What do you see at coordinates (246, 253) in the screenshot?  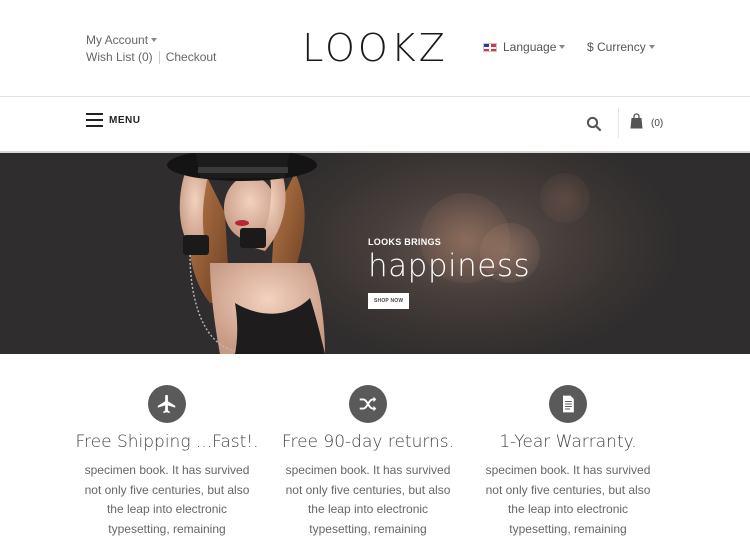 I see `hero-model-image` at bounding box center [246, 253].